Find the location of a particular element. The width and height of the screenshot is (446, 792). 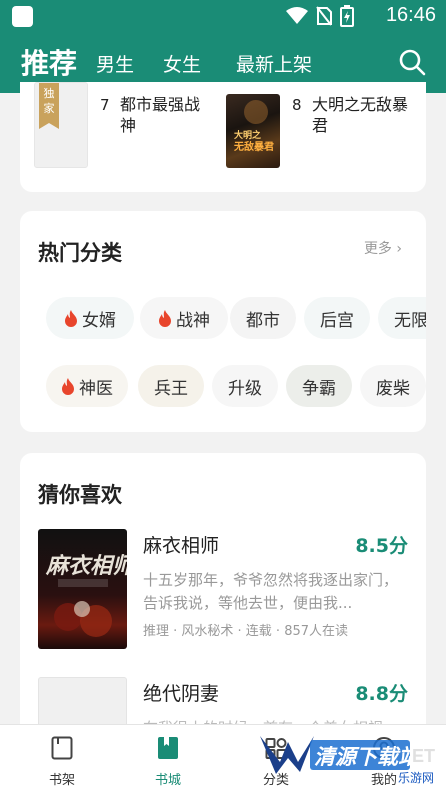

svg-text: 大明之 is located at coordinates (247, 135).